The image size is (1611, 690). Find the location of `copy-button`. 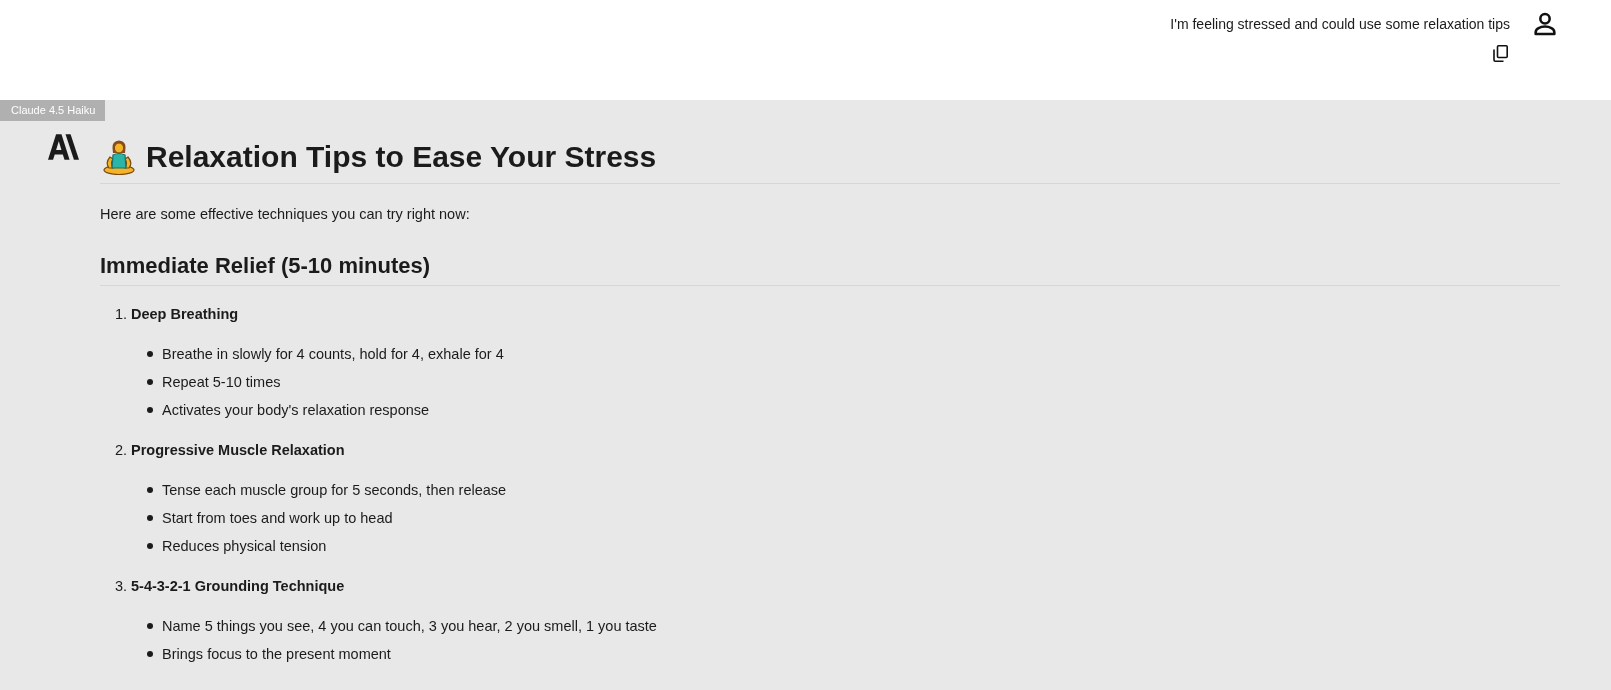

copy-button is located at coordinates (1500, 53).